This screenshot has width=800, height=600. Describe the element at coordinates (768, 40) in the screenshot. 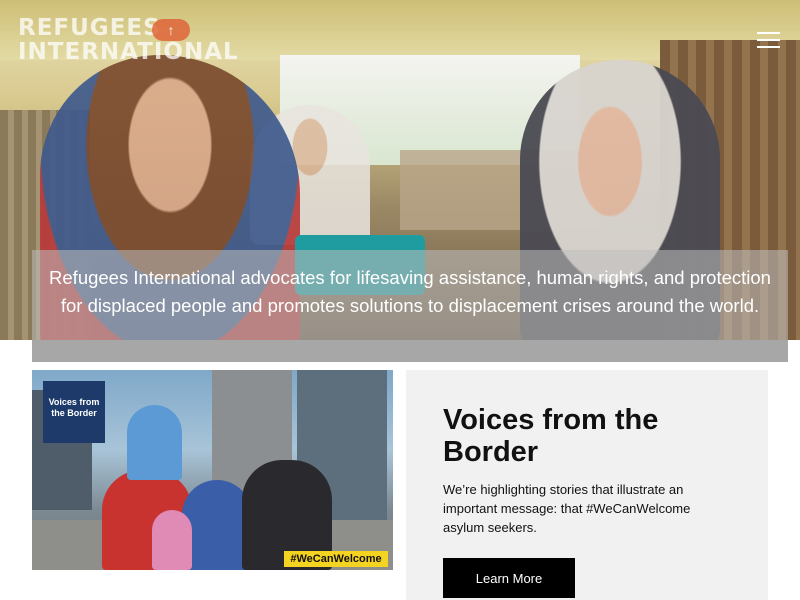

I see `hamburger-menu-icon` at that location.